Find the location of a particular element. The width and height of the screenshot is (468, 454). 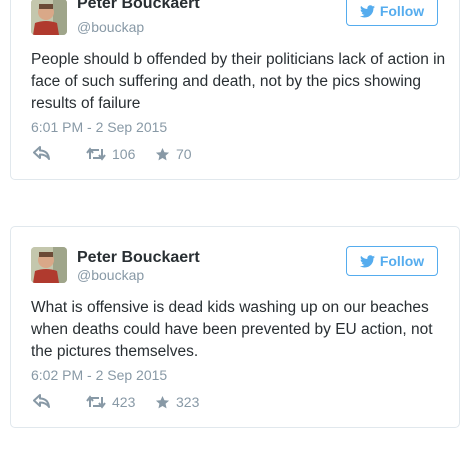

tweet-actions: 106 70 is located at coordinates (181, 156).